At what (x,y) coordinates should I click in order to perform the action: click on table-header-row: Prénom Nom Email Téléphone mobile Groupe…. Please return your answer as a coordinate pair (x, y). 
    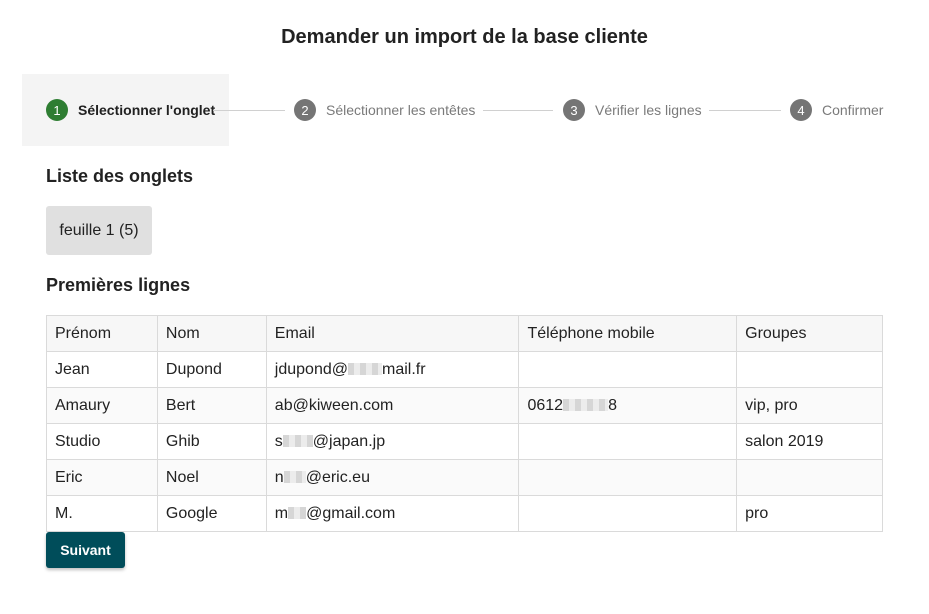
    Looking at the image, I should click on (464, 333).